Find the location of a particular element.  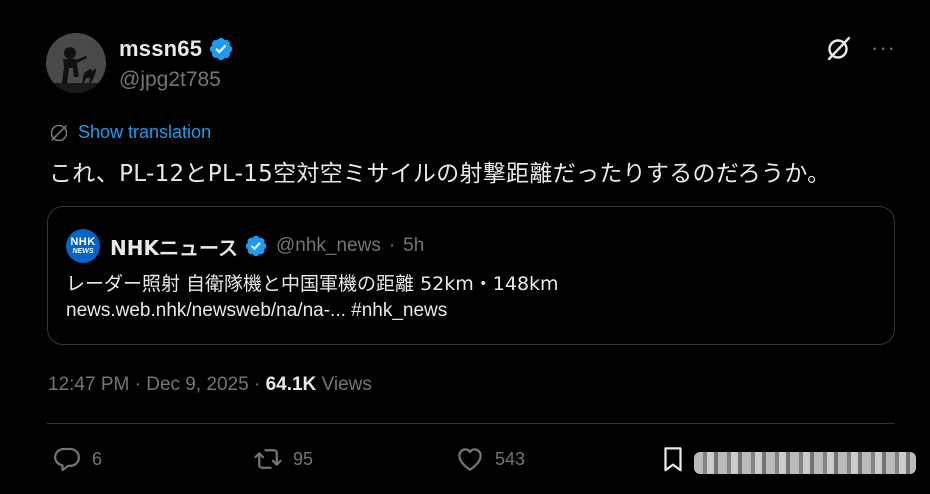

tweet-time: 12:47 PM is located at coordinates (88, 384).